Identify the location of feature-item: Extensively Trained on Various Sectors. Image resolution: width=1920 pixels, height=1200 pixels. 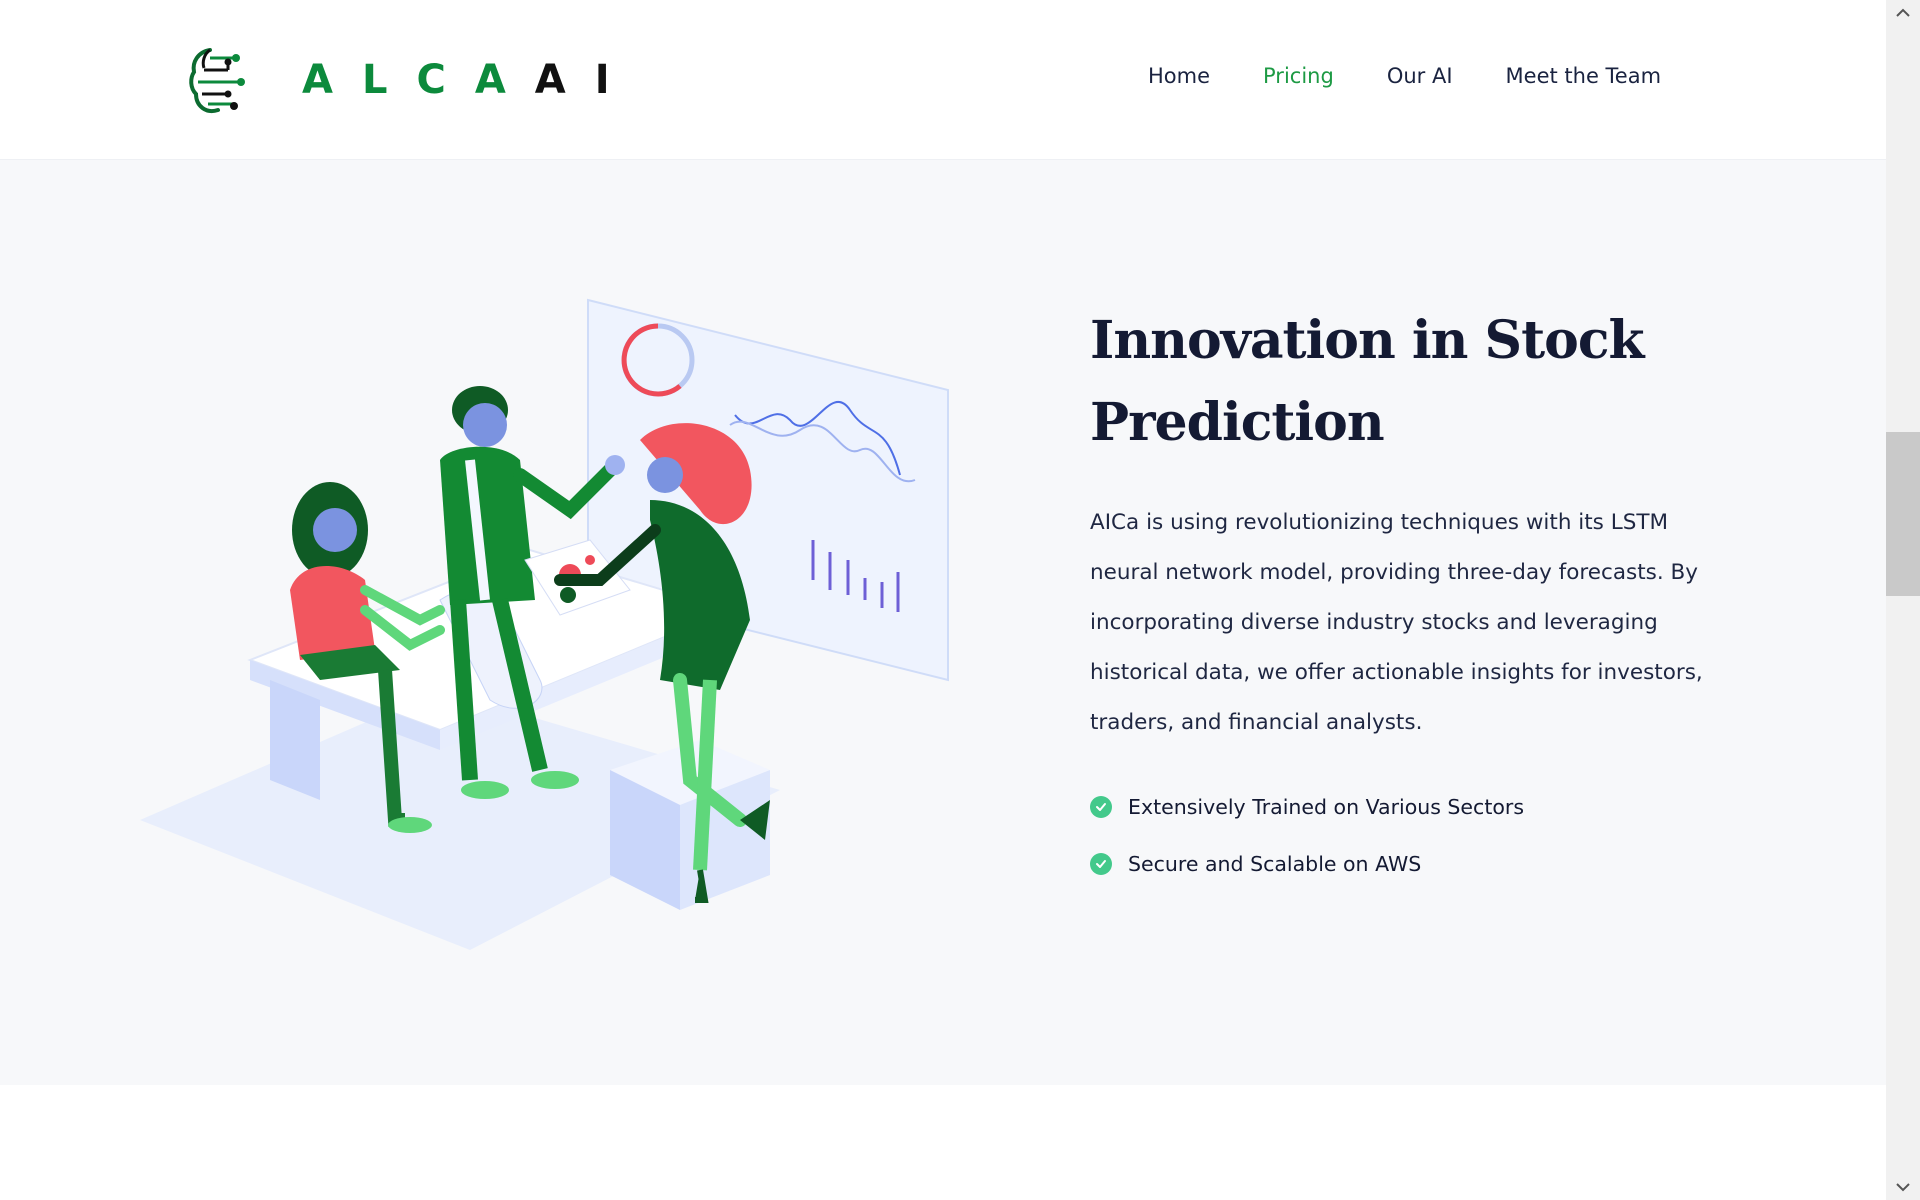
(1420, 806).